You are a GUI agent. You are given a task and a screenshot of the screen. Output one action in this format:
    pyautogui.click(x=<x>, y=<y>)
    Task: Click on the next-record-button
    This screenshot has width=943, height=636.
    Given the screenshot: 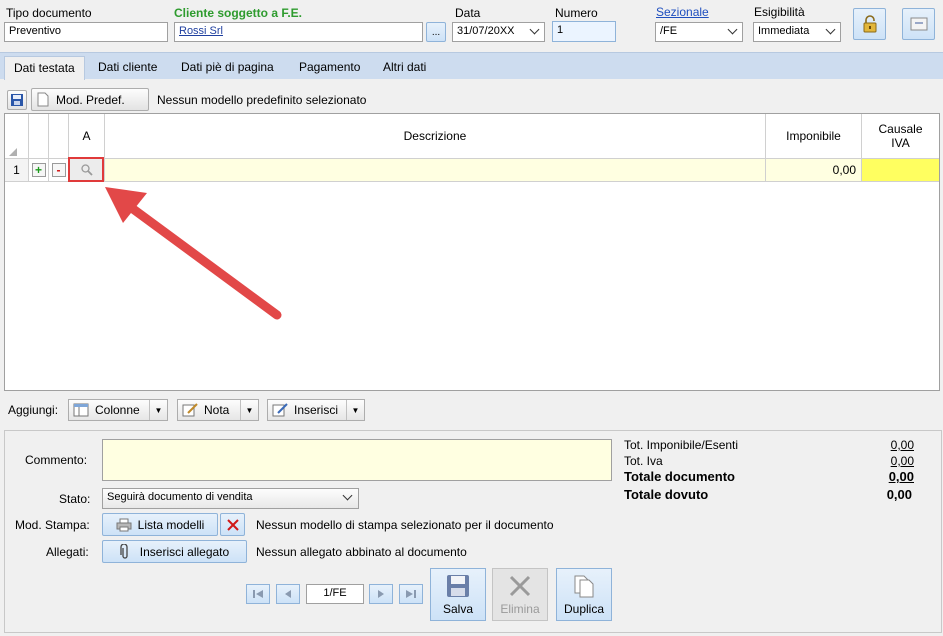 What is the action you would take?
    pyautogui.click(x=381, y=594)
    